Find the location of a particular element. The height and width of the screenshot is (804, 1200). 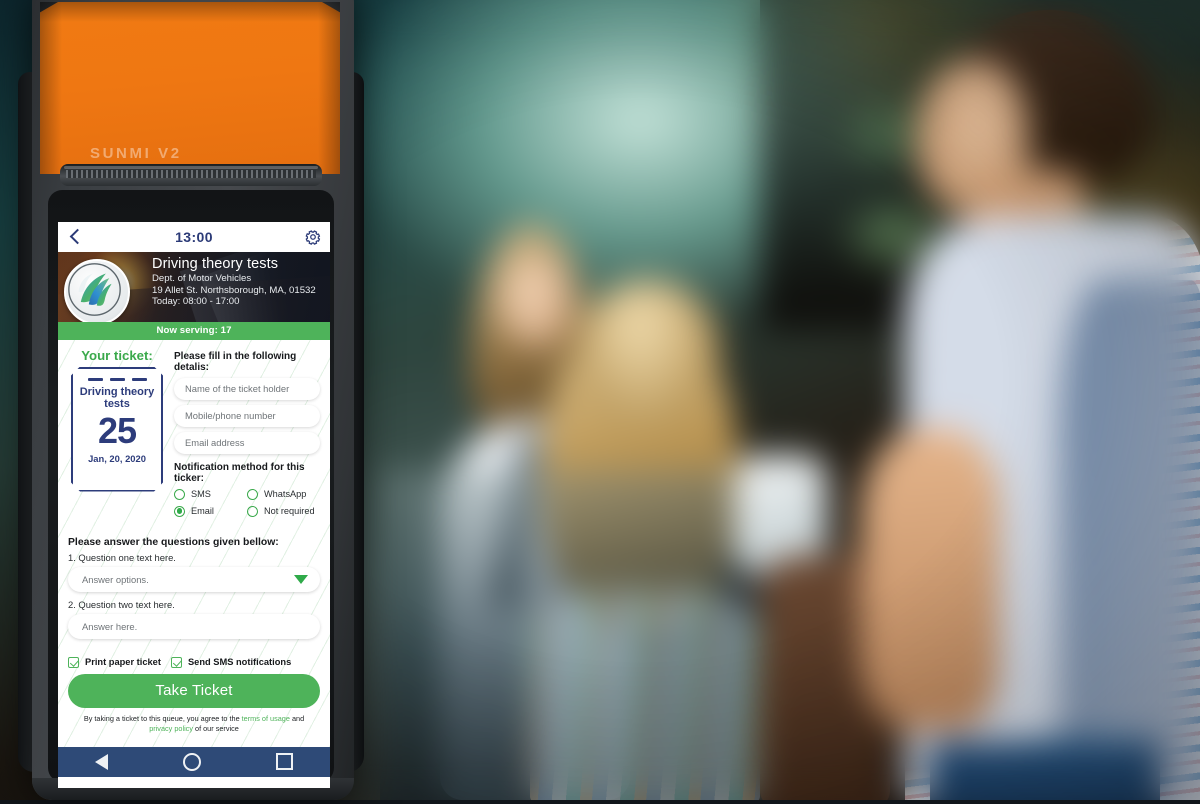

printer-lid is located at coordinates (190, 88).